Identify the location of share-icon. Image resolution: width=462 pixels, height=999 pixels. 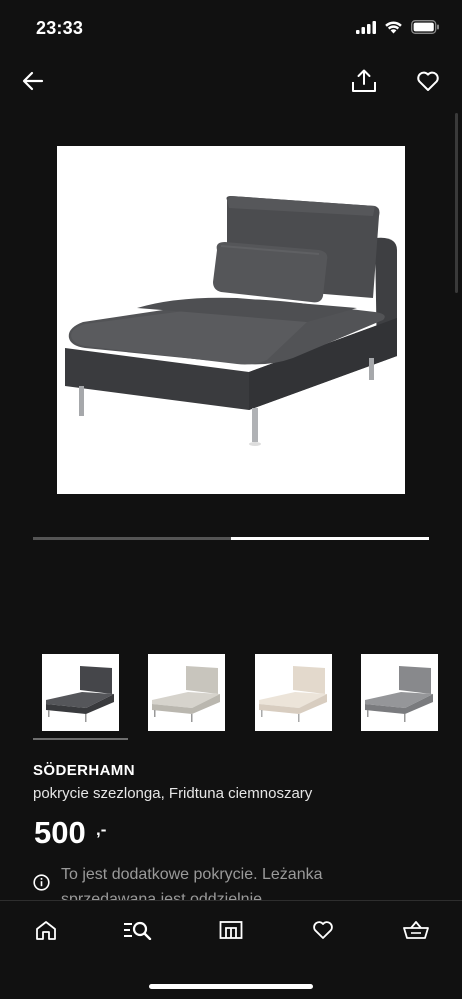
(364, 80).